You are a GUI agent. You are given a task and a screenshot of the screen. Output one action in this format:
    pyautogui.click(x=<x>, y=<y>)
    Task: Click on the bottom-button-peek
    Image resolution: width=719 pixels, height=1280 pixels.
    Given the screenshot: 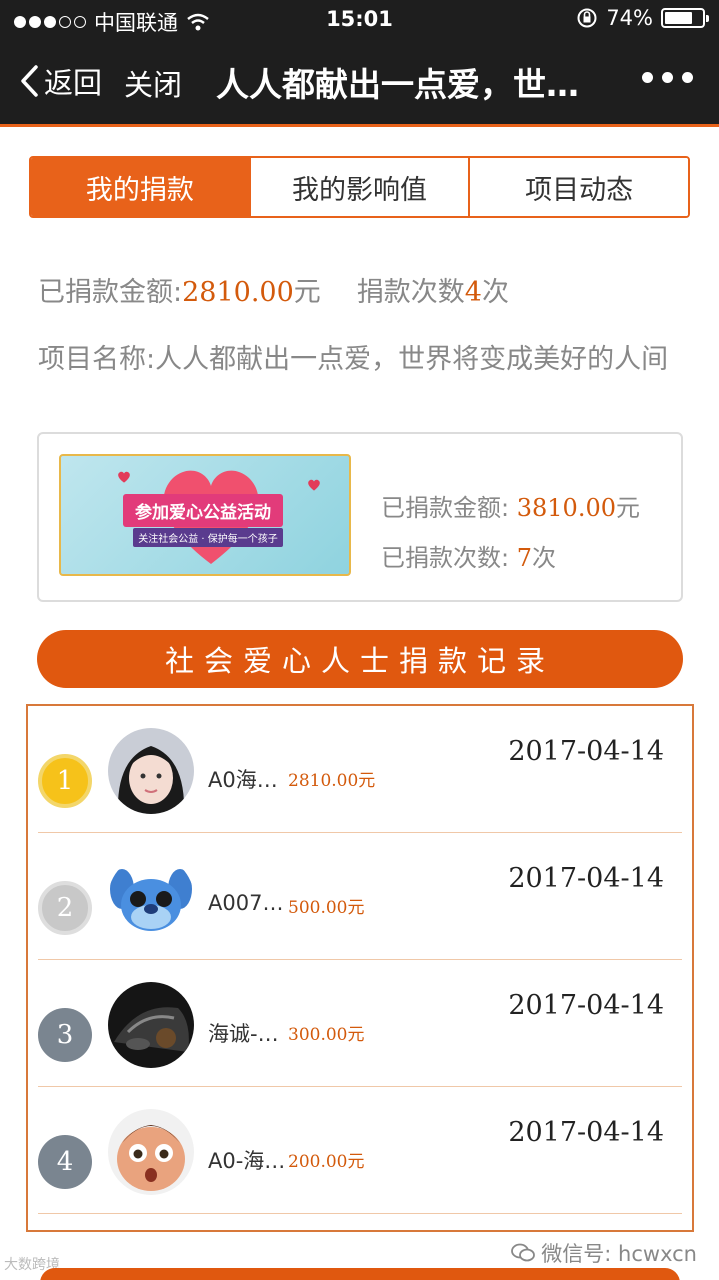 What is the action you would take?
    pyautogui.click(x=360, y=1274)
    